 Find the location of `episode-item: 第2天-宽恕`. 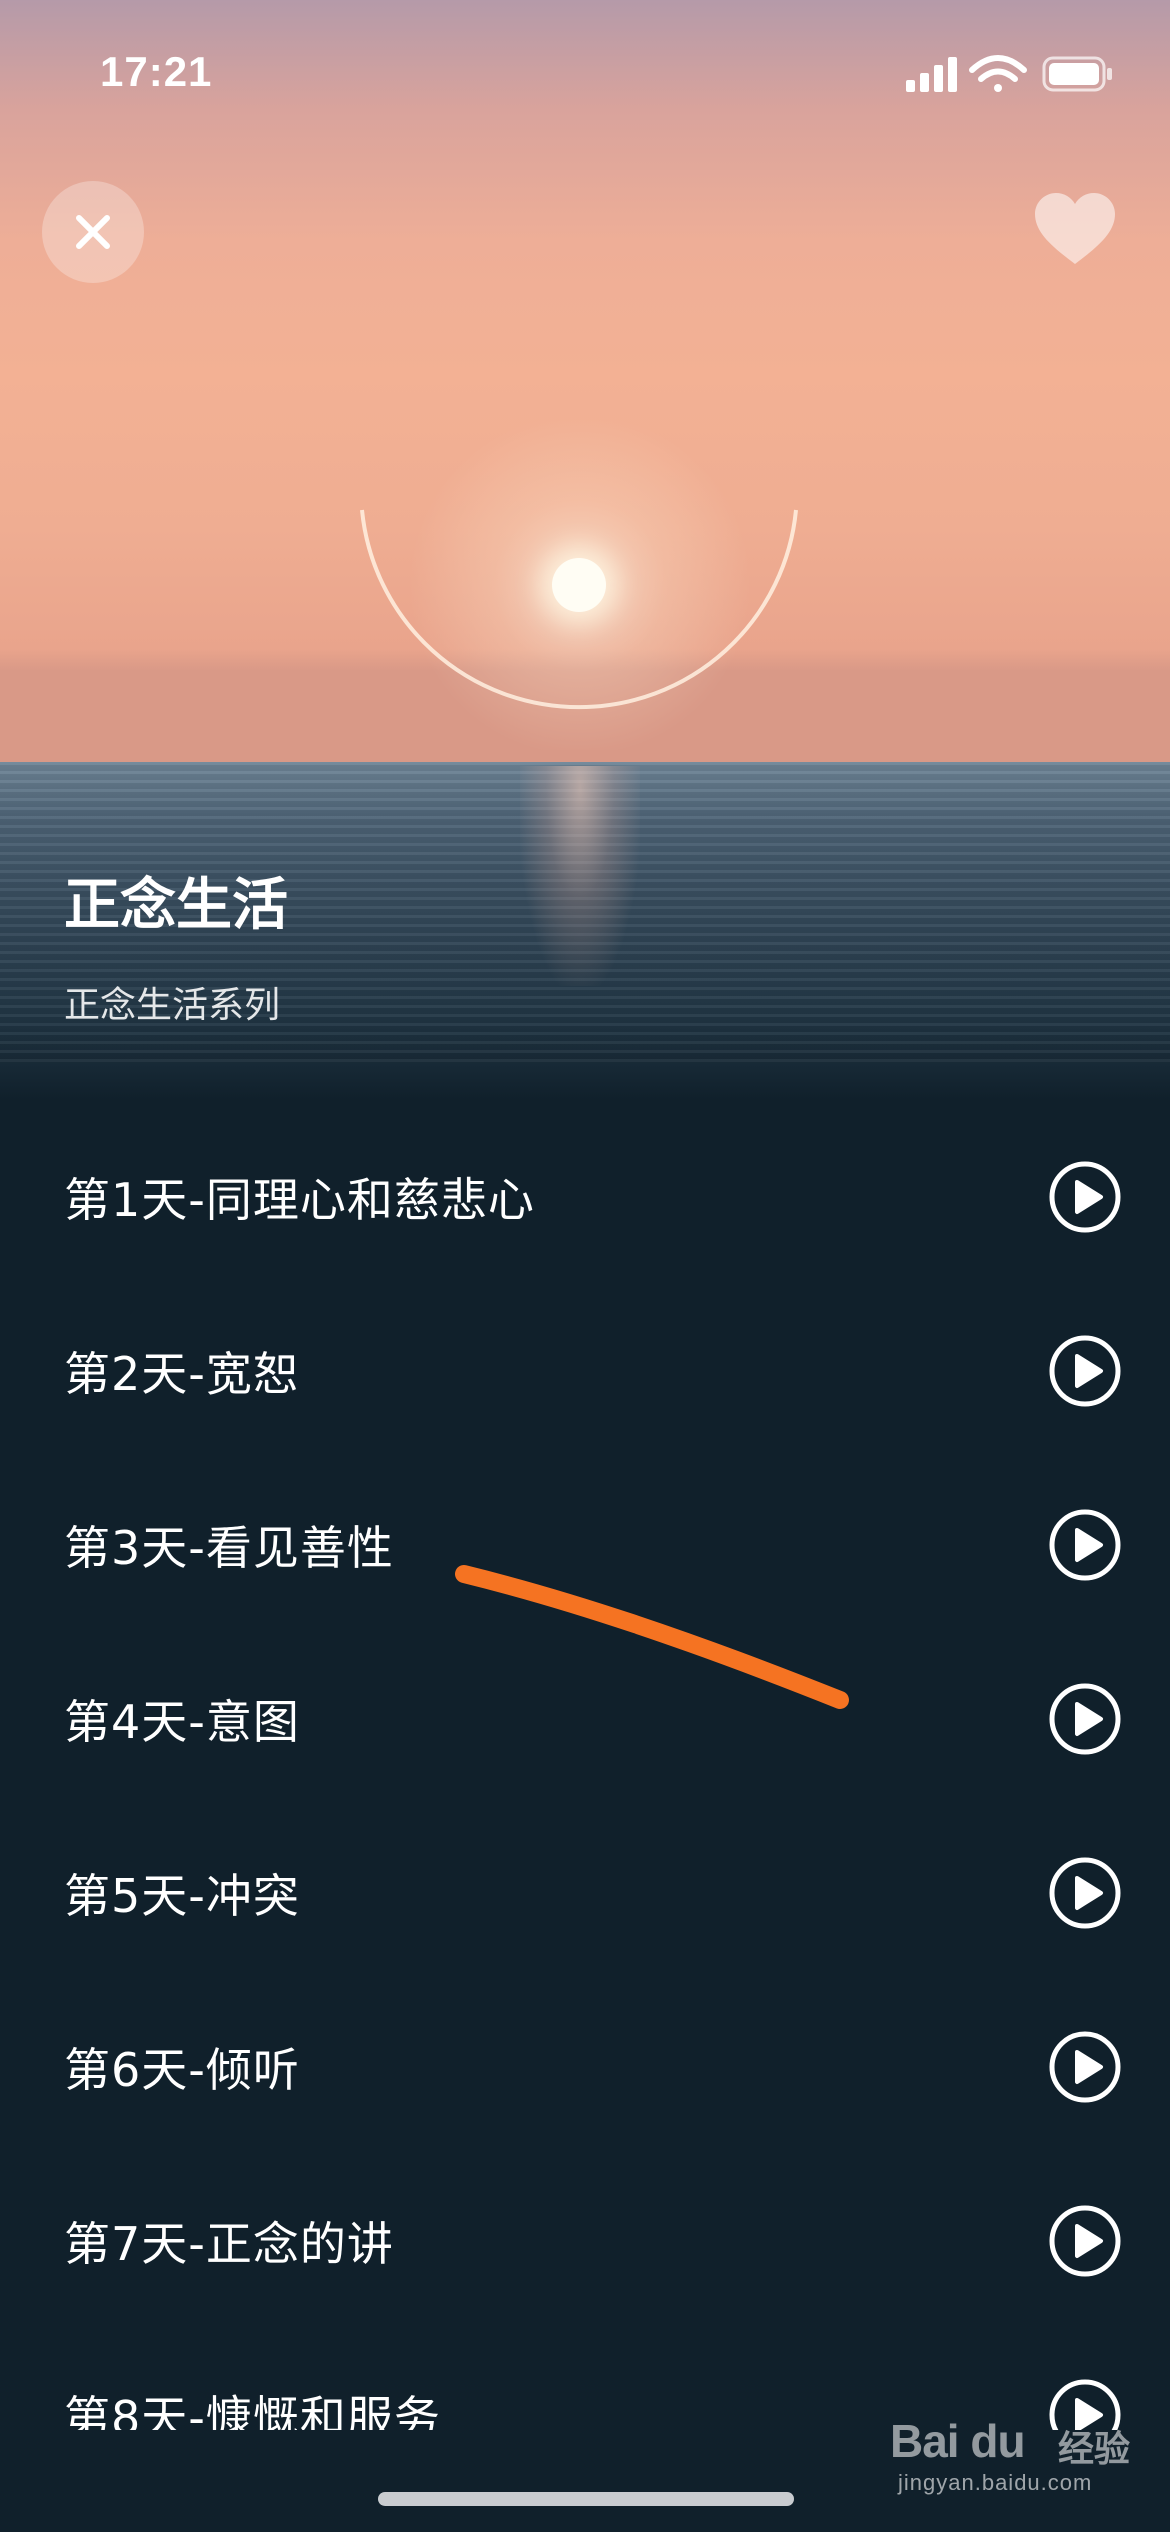

episode-item: 第2天-宽恕 is located at coordinates (585, 1371).